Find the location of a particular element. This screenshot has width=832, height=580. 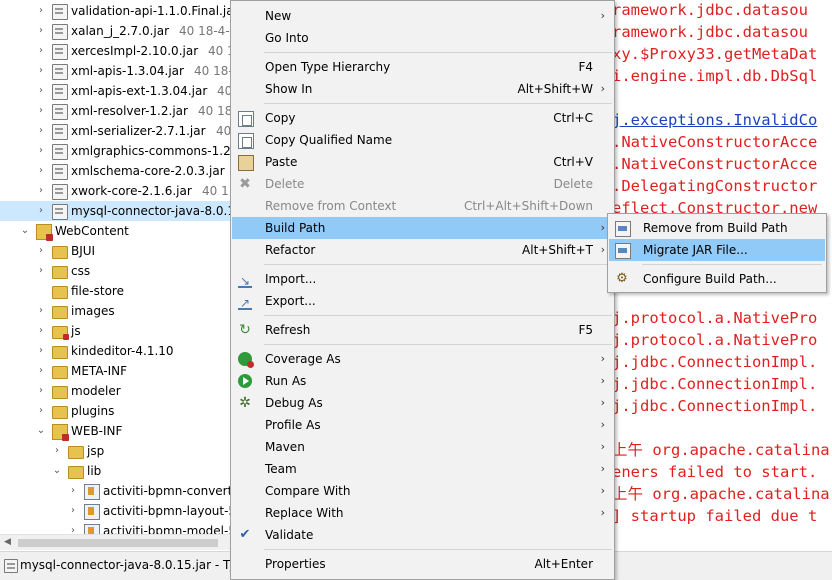

tree-item: › BJUI is located at coordinates (116, 251).